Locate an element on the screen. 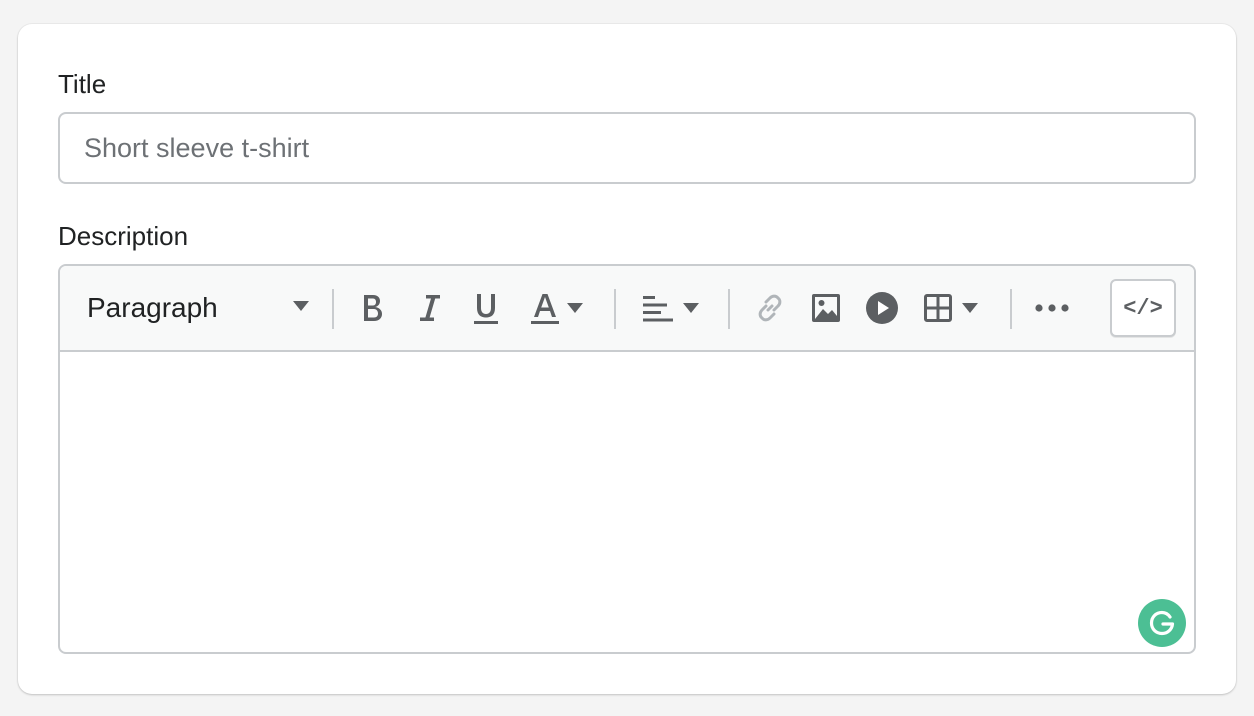  underline-icon is located at coordinates (486, 309).